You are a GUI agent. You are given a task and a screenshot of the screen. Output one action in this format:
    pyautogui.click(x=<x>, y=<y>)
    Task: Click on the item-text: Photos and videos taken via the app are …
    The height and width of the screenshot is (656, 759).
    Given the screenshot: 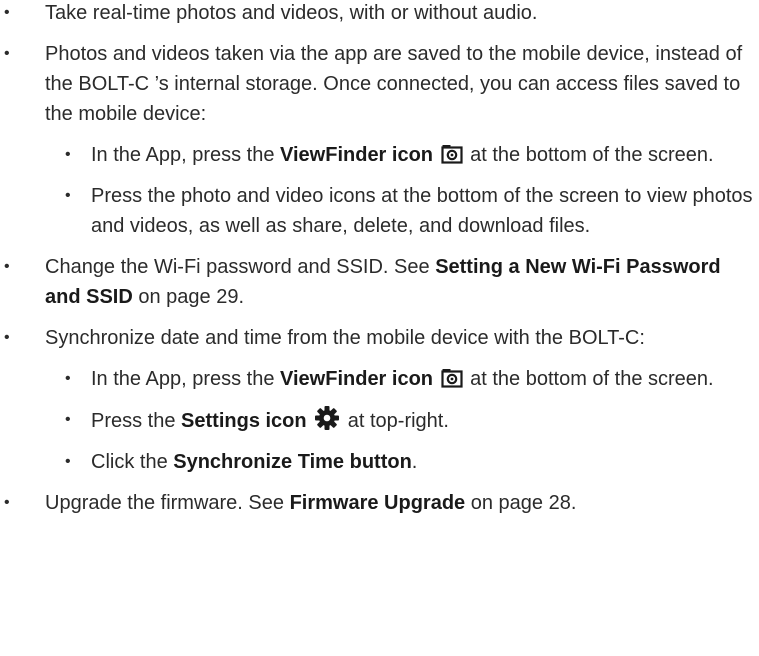 What is the action you would take?
    pyautogui.click(x=394, y=84)
    